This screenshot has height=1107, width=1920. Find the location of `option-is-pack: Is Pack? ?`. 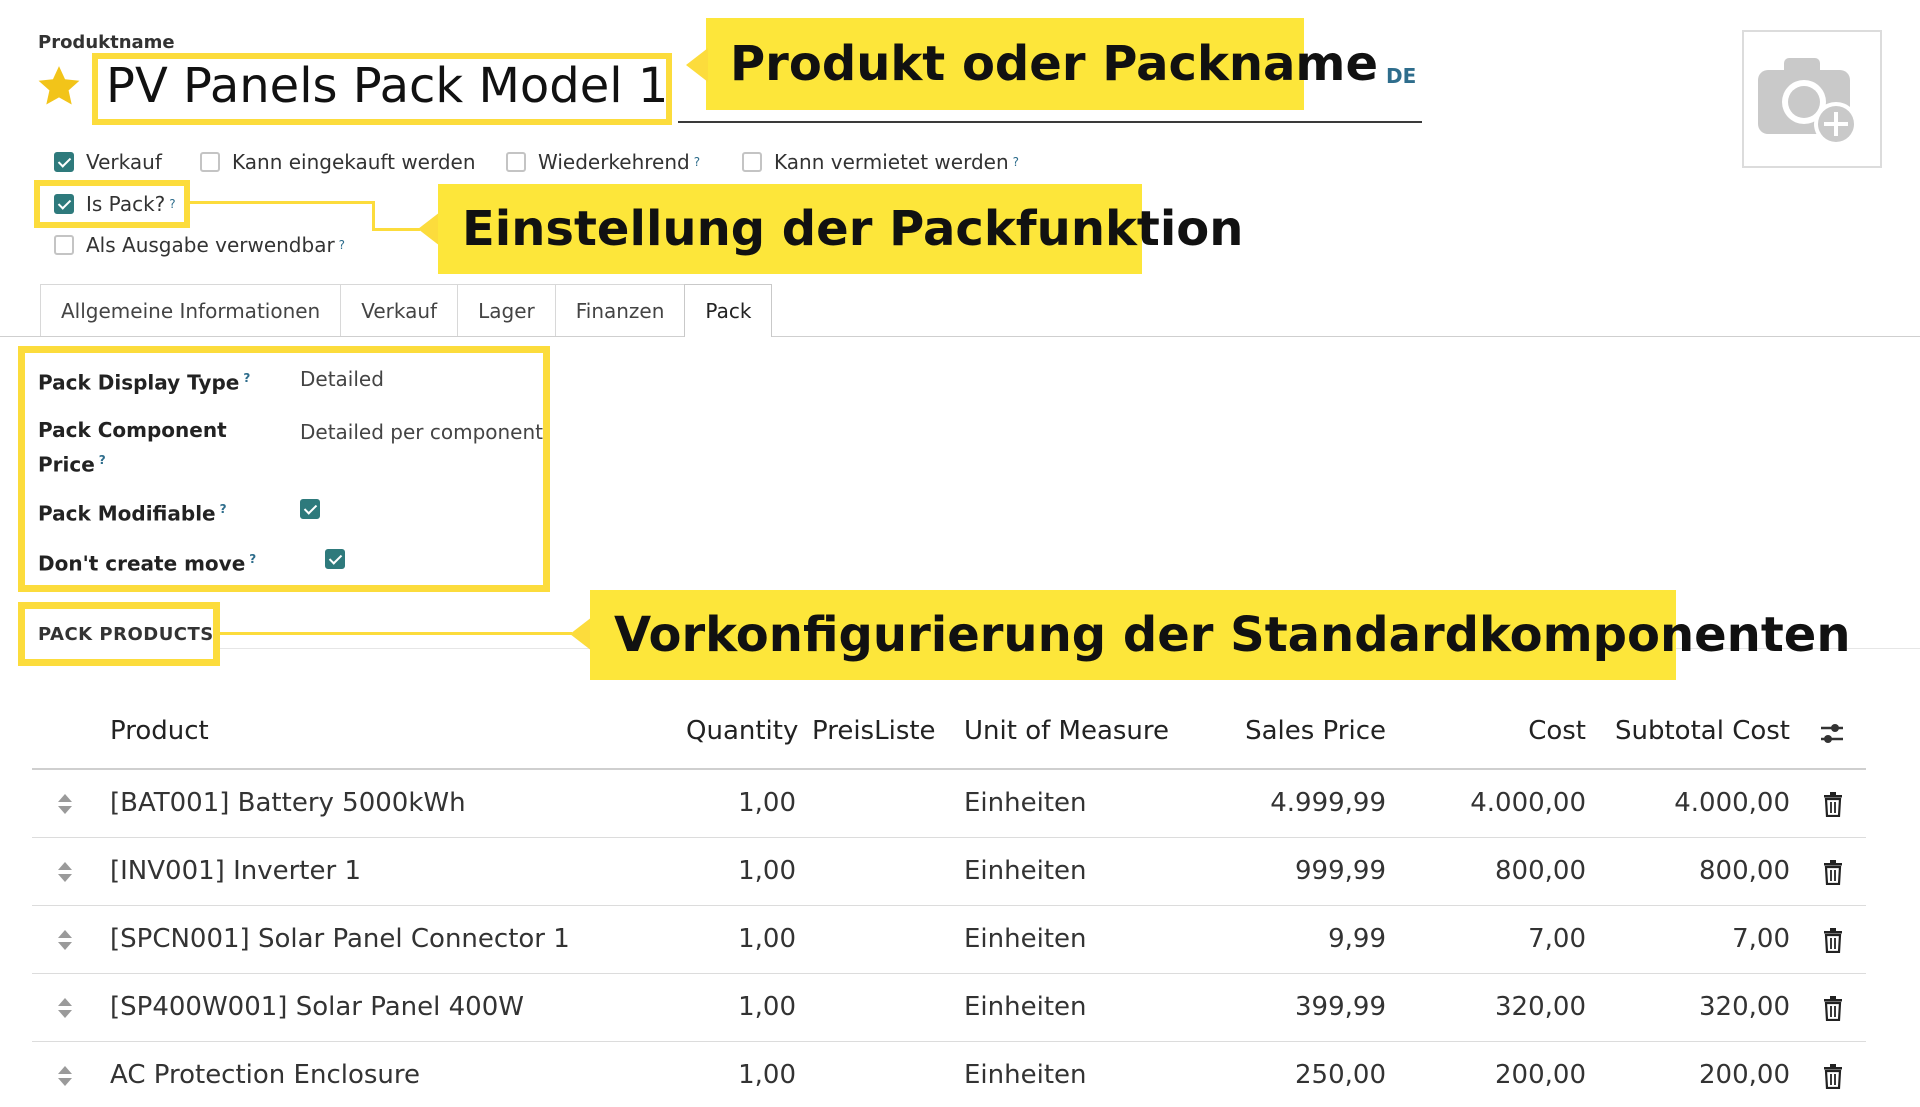

option-is-pack: Is Pack? ? is located at coordinates (115, 204).